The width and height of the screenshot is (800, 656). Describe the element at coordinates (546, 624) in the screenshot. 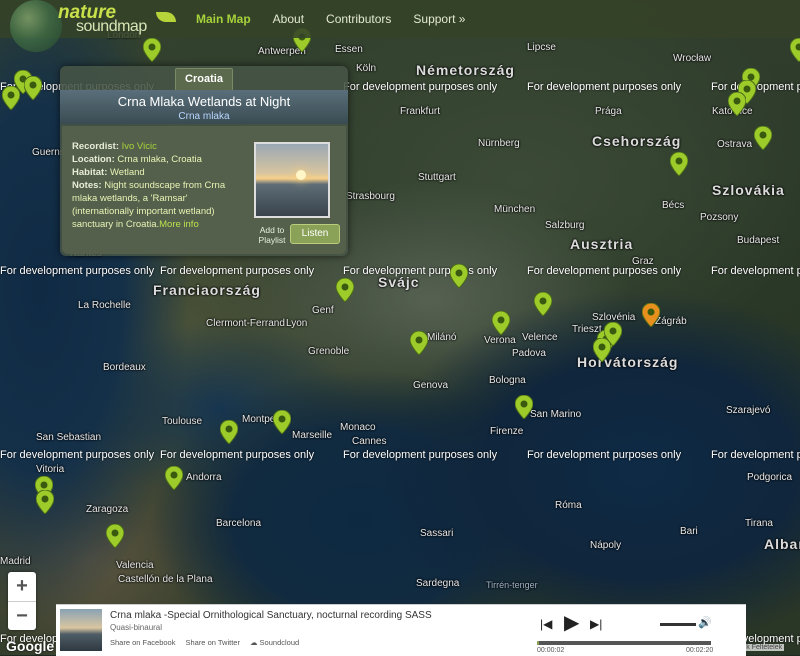

I see `previous-track-icon: |◀` at that location.